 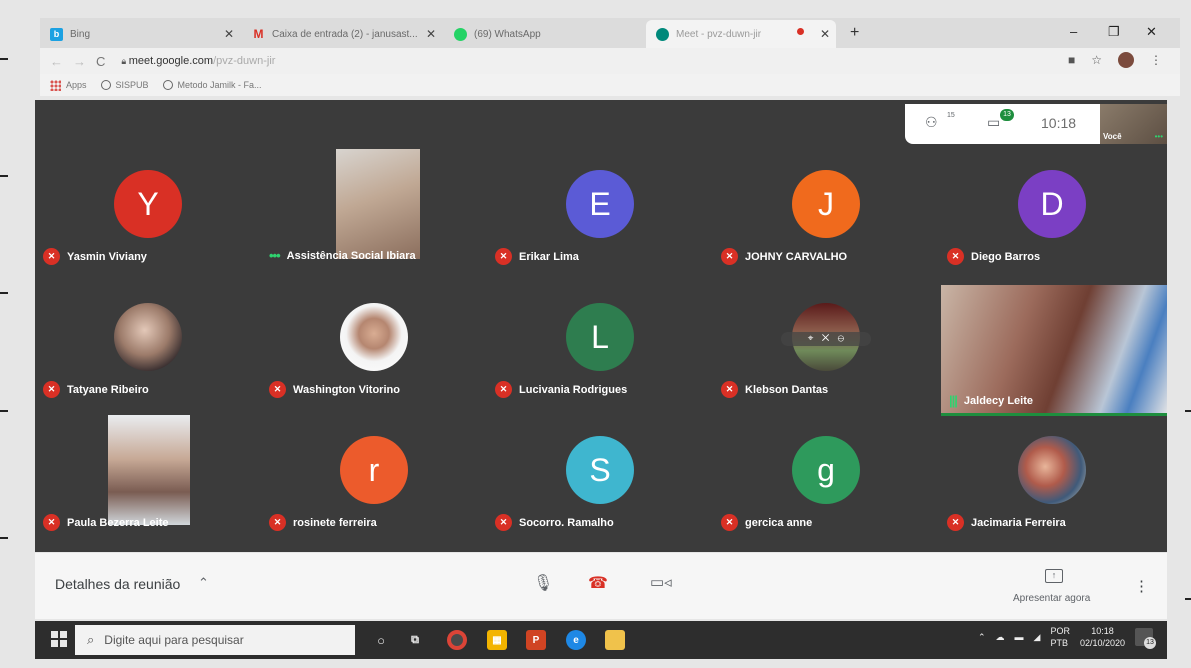 What do you see at coordinates (117, 584) in the screenshot?
I see `meeting-details-button: Detalhes da reunião` at bounding box center [117, 584].